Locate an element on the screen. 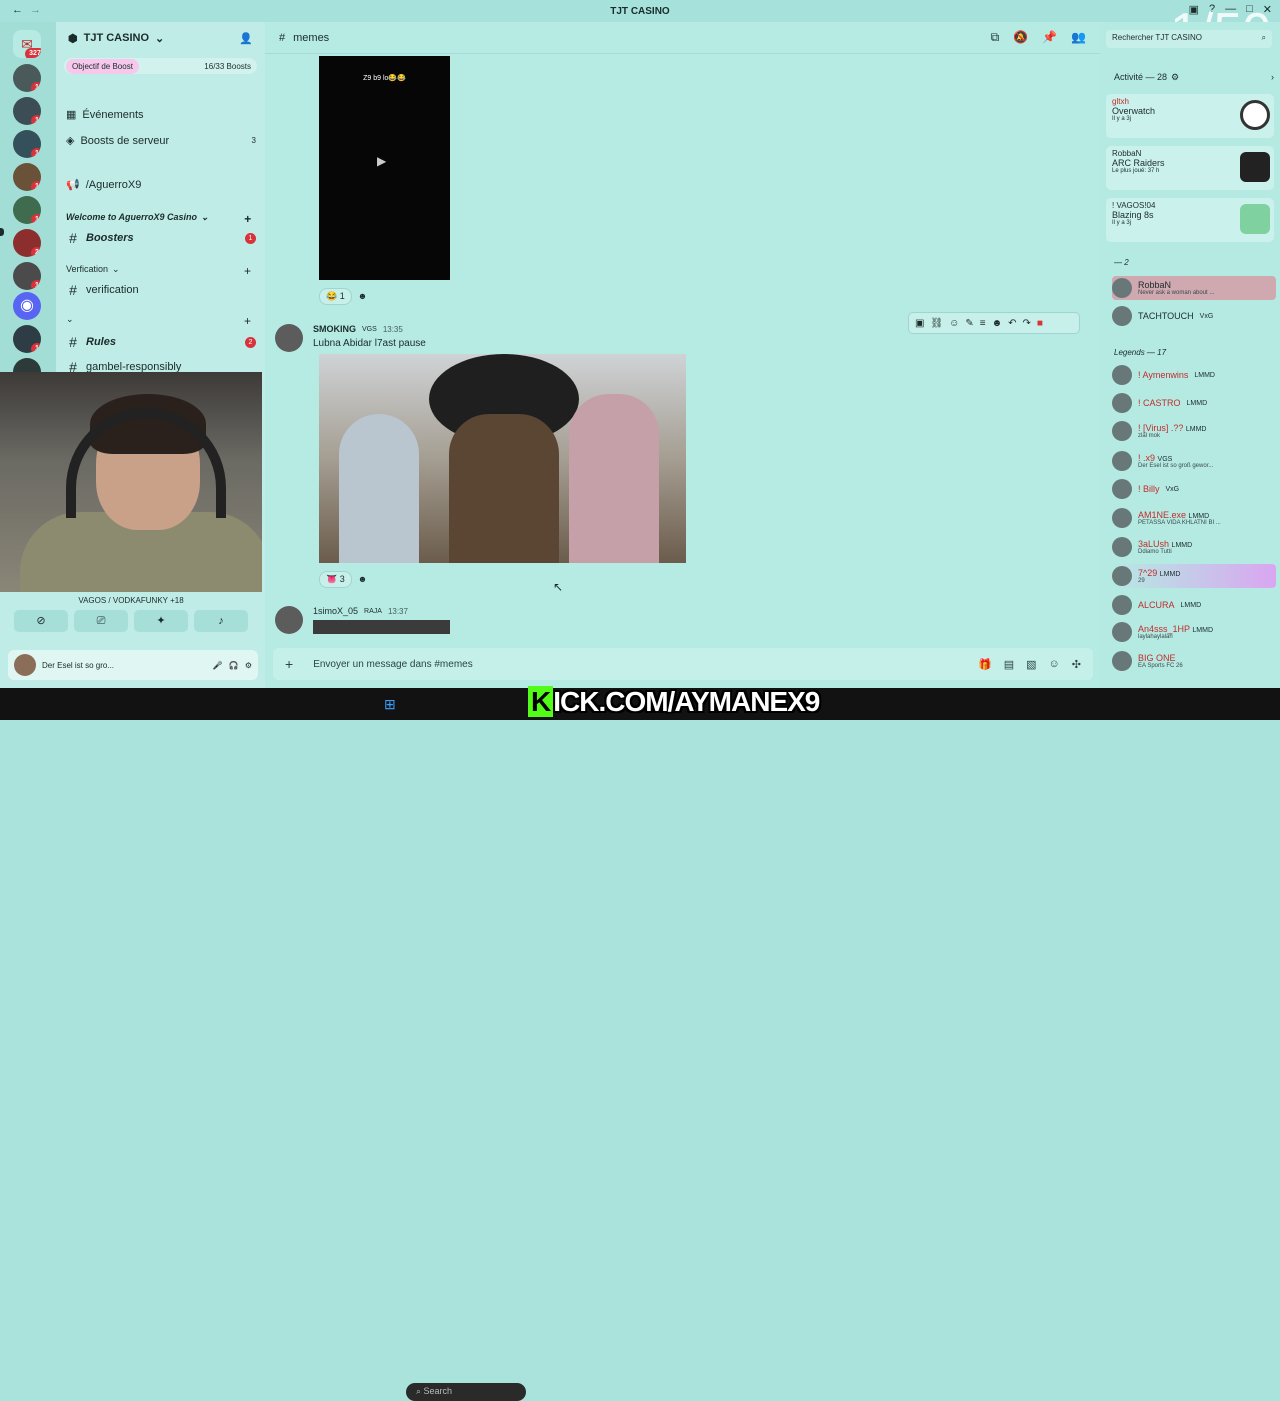 Image resolution: width=1280 pixels, height=1401 pixels. threads-icon: ⧉ is located at coordinates (995, 37).